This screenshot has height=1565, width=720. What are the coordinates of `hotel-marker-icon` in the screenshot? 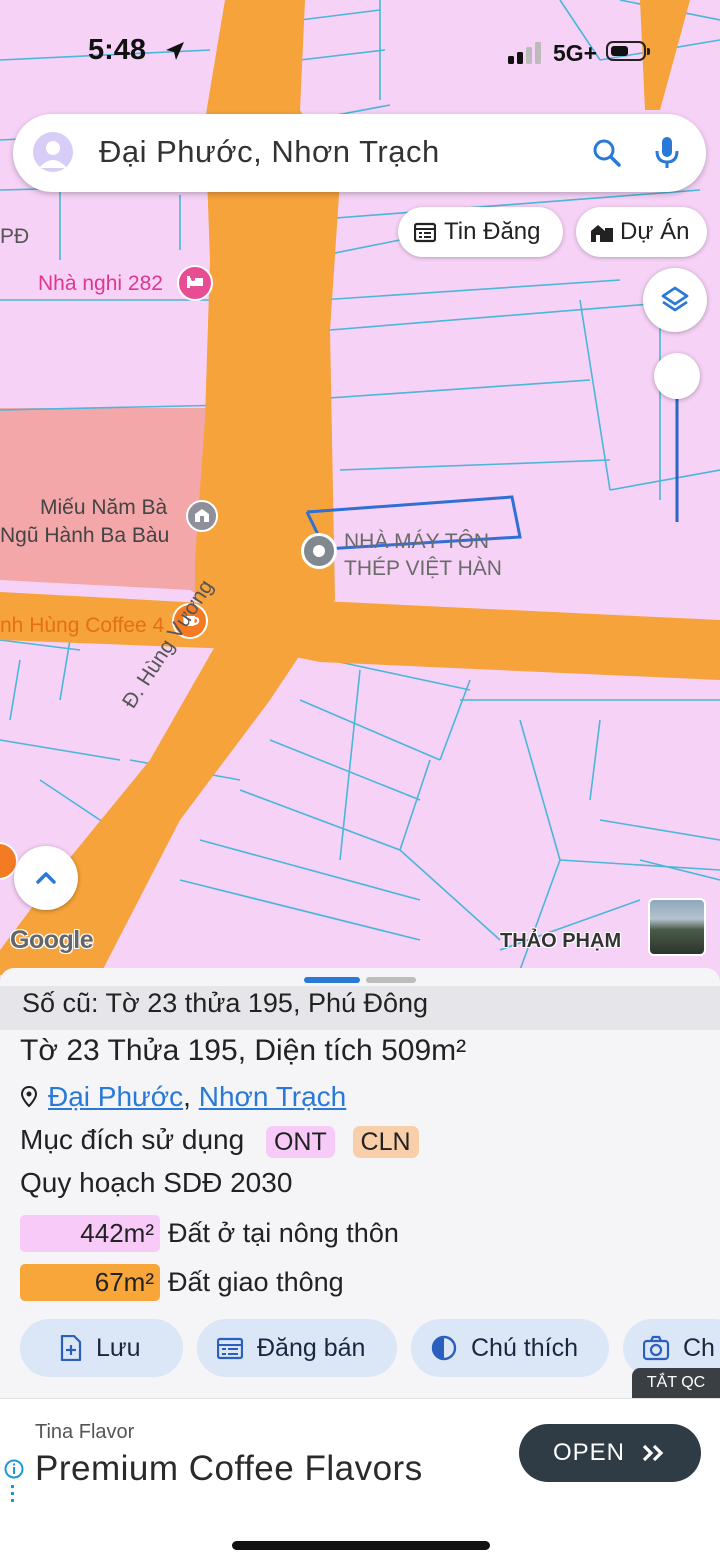 It's located at (195, 283).